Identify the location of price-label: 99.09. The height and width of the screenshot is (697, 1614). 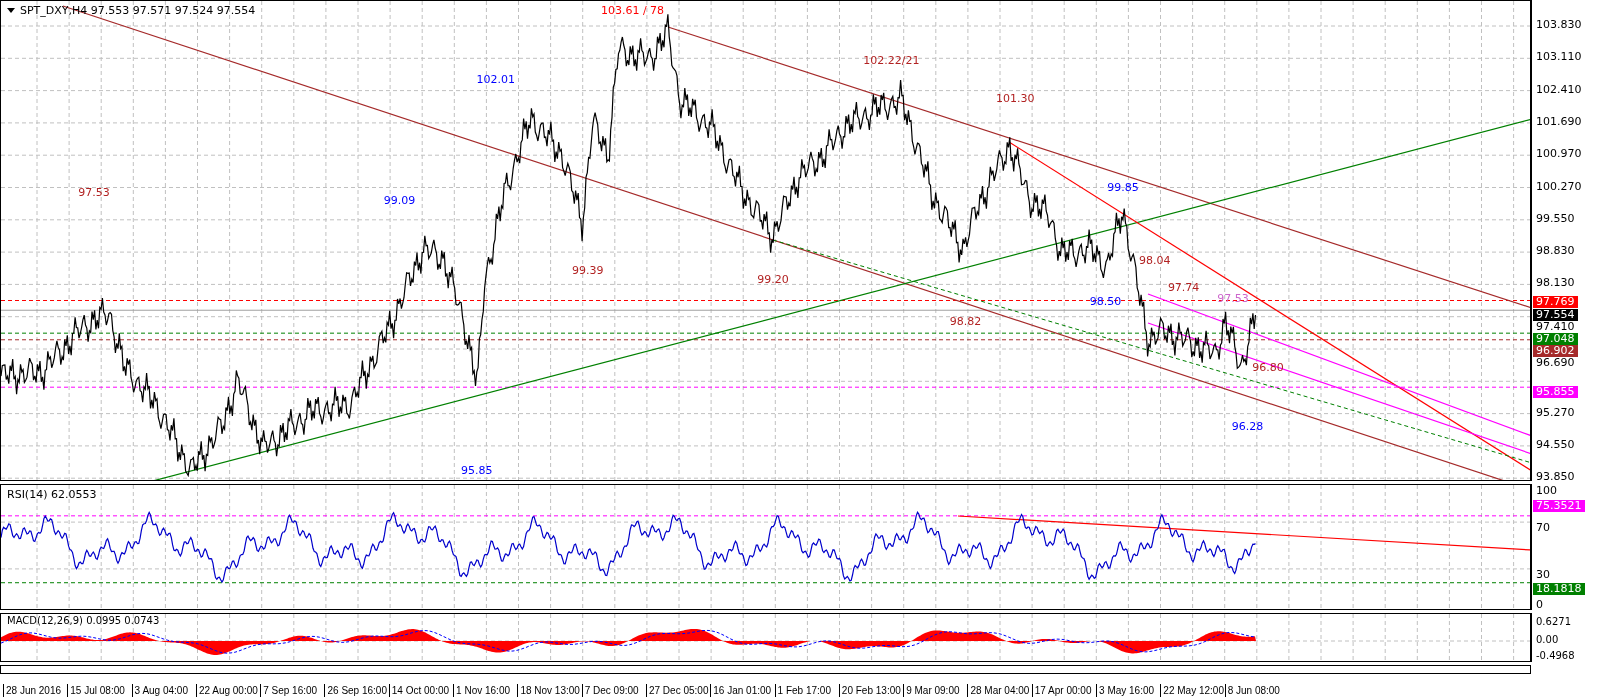
(399, 200).